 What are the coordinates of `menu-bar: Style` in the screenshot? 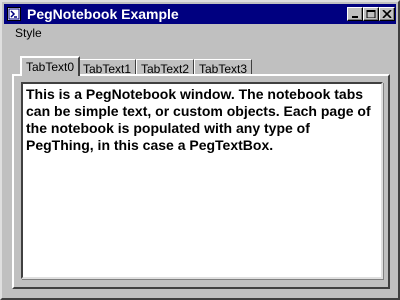 It's located at (200, 33).